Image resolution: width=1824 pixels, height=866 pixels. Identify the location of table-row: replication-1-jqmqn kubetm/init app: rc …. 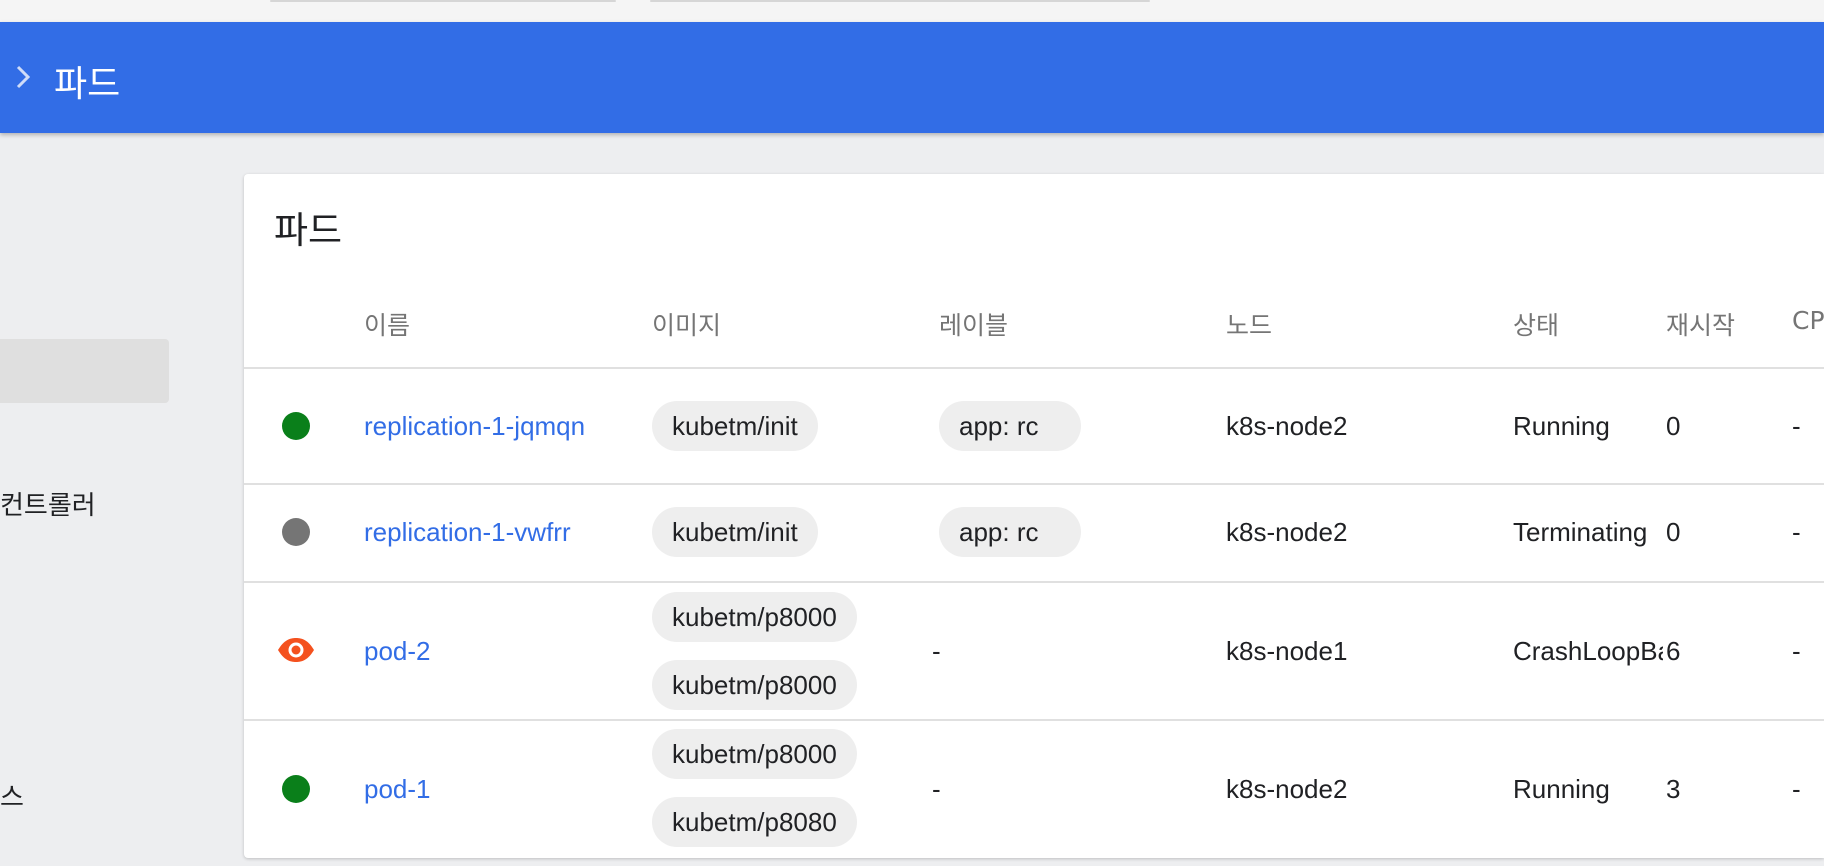
(1034, 427).